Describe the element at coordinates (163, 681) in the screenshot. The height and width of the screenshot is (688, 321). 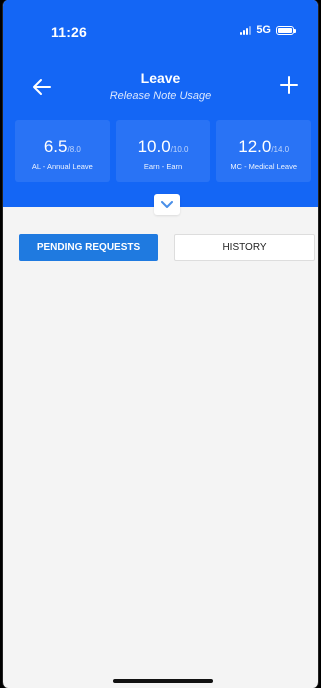
I see `home-indicator` at that location.